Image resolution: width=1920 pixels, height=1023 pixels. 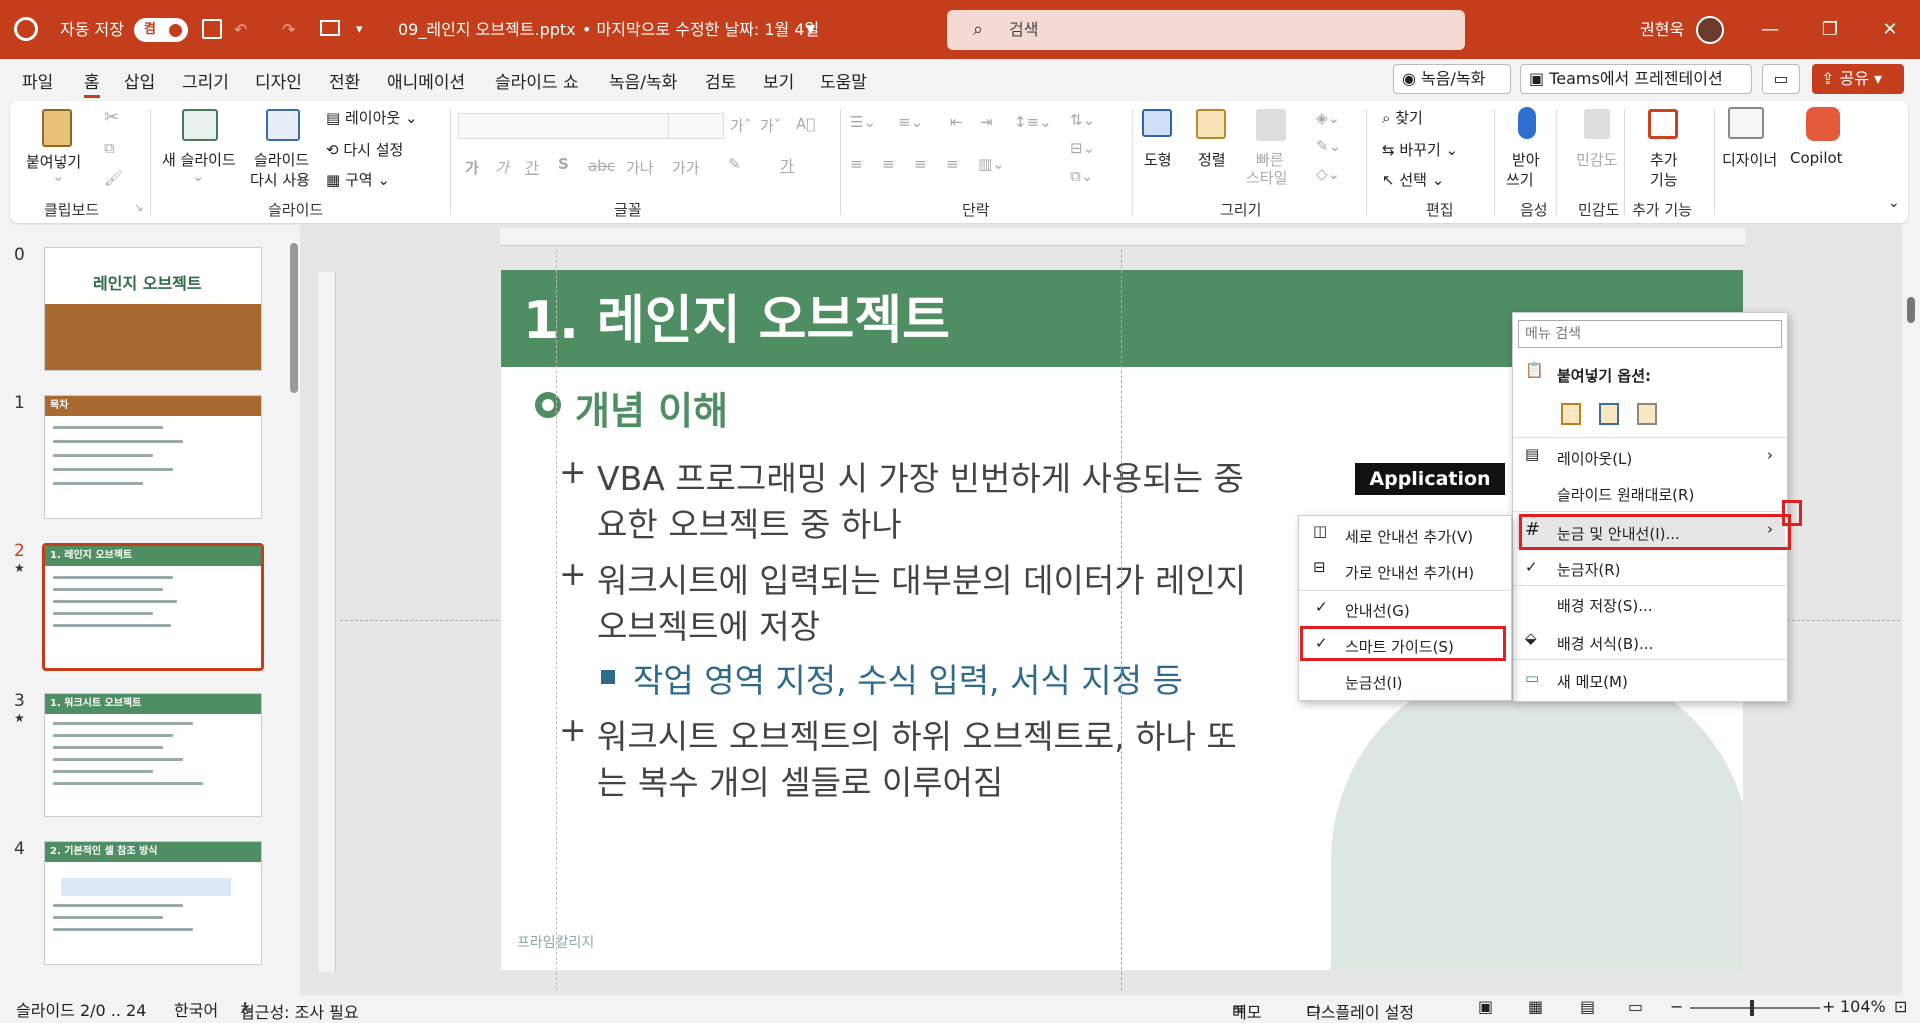 I want to click on tab-transitions: 전환, so click(x=344, y=80).